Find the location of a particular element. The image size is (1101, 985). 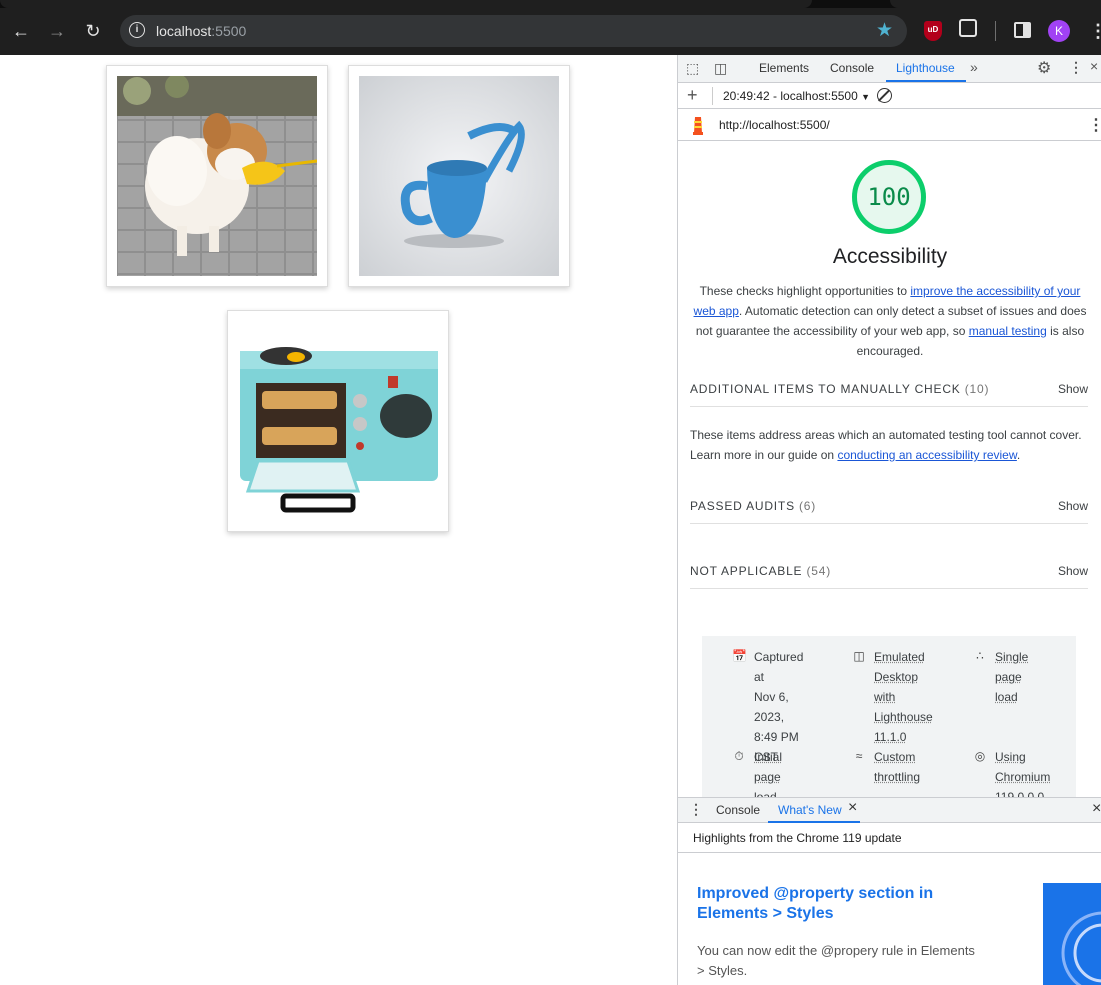

devtools-tab-bar: ⬚ ◫ Elements Console Lighthouse » ⚙ ⋮ × is located at coordinates (889, 69).